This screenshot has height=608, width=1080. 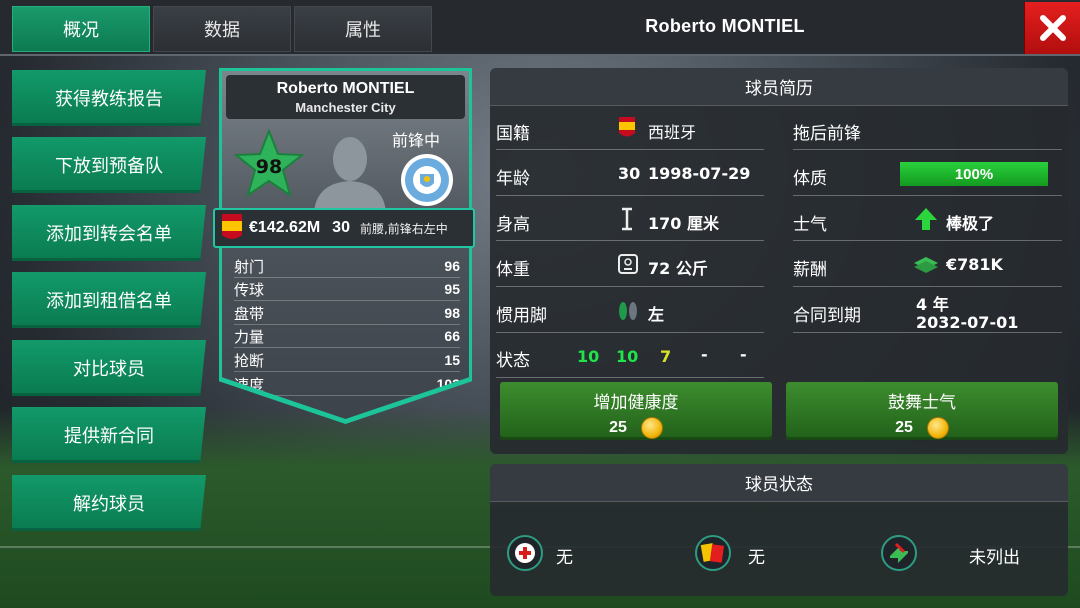 I want to click on stat-row-dribbling: 盘带 98, so click(x=347, y=313).